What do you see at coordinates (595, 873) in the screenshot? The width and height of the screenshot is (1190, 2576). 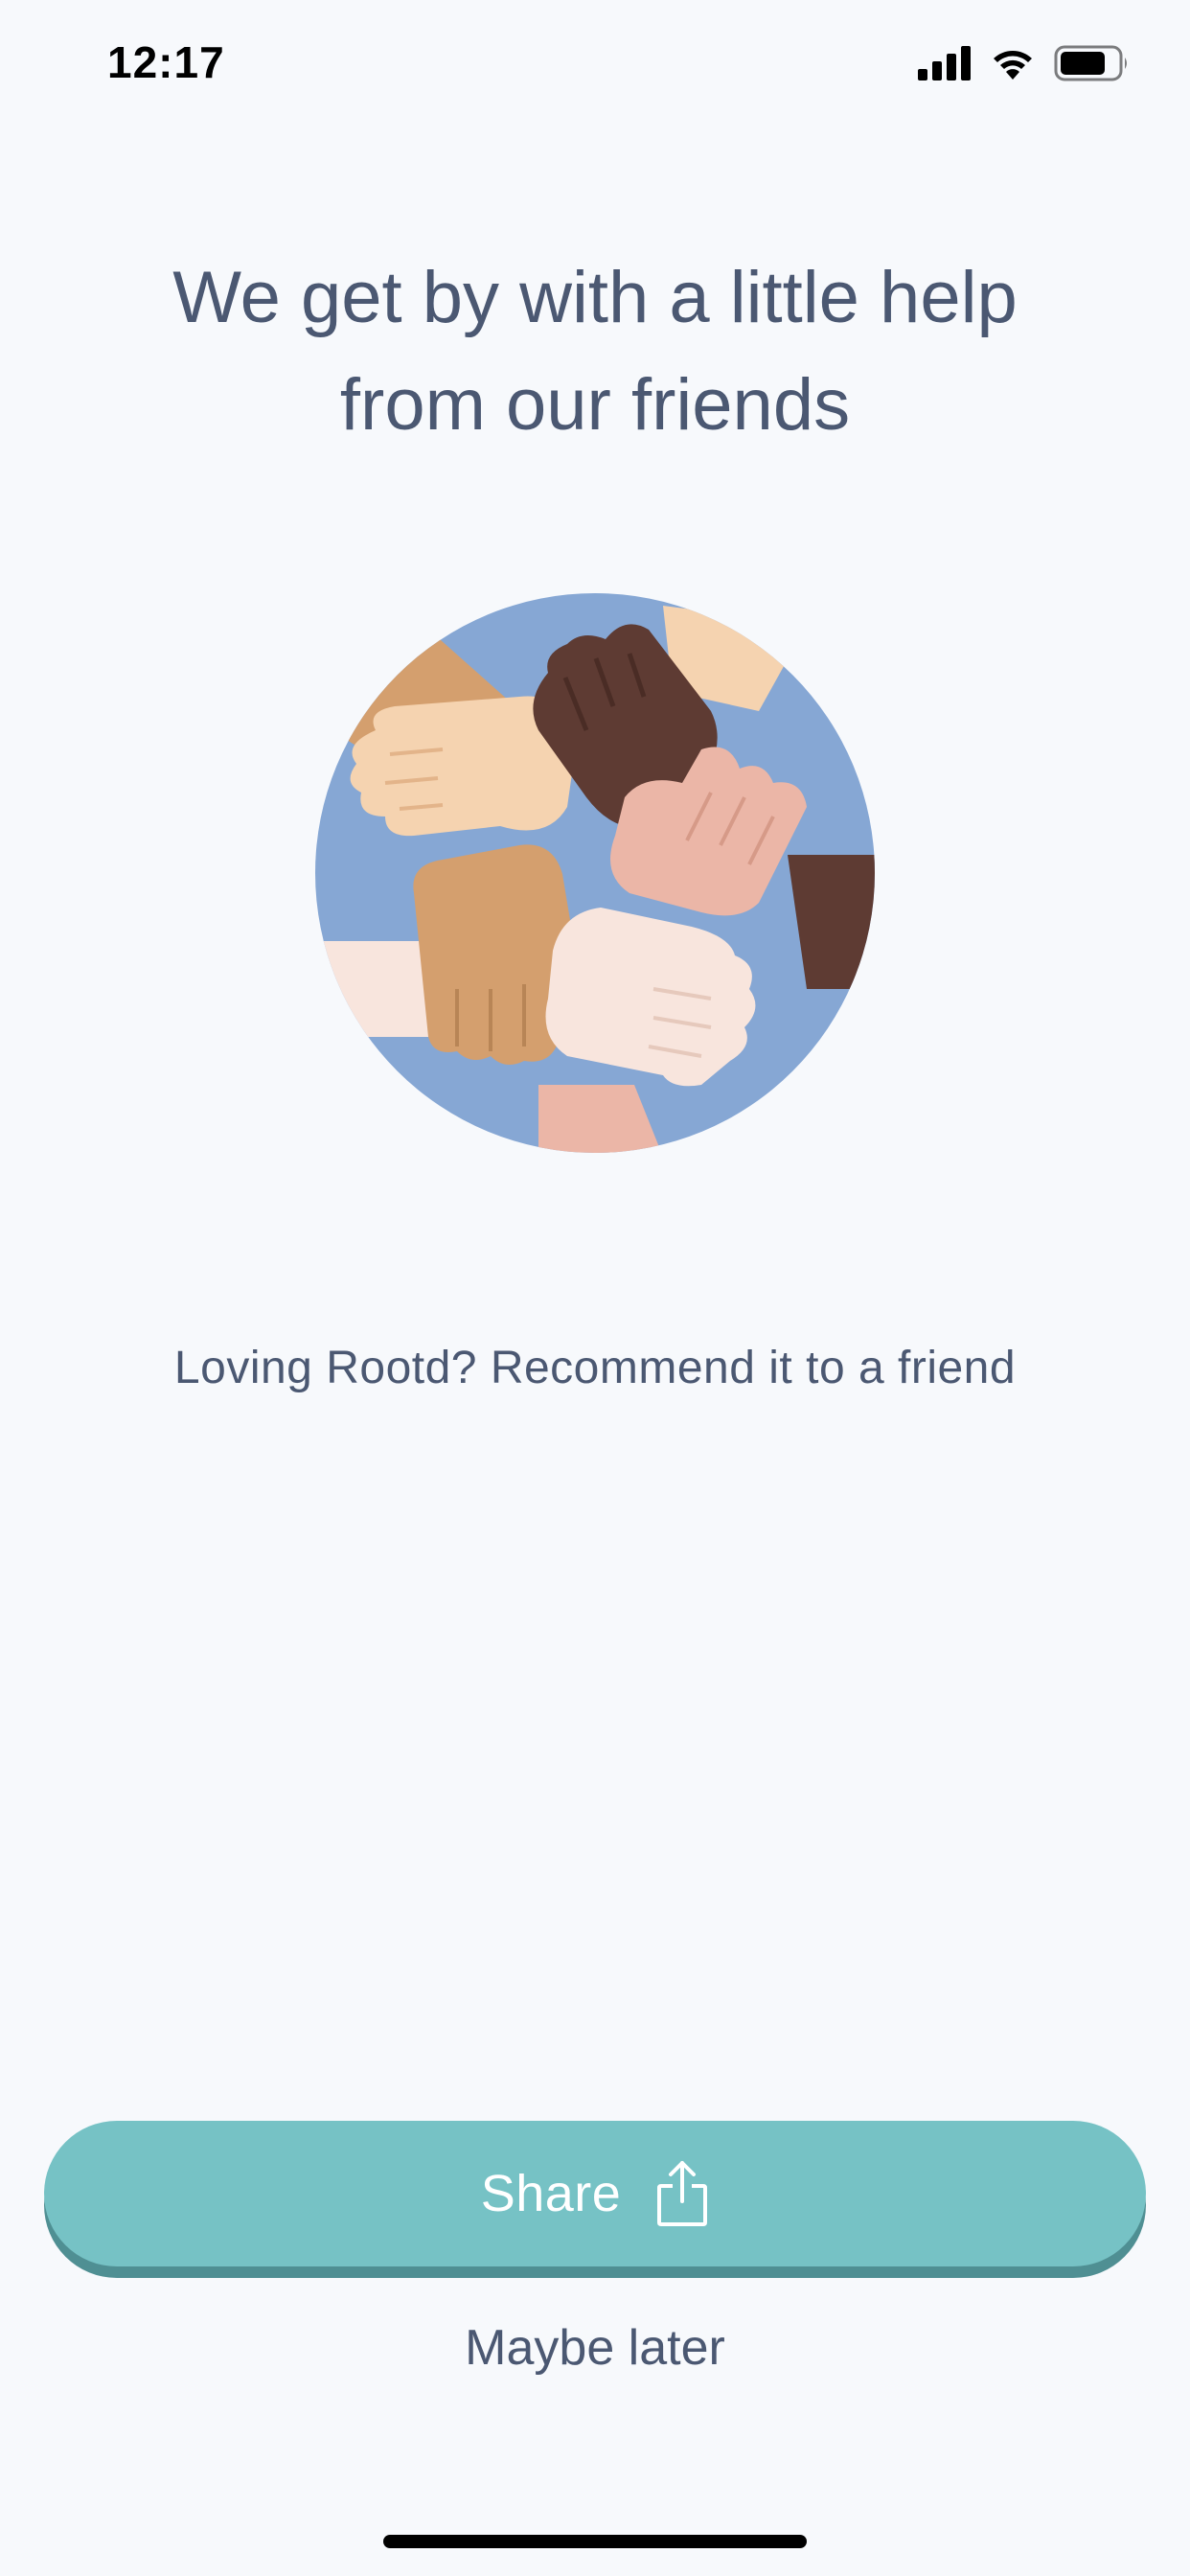 I see `hands-circle-illustration` at bounding box center [595, 873].